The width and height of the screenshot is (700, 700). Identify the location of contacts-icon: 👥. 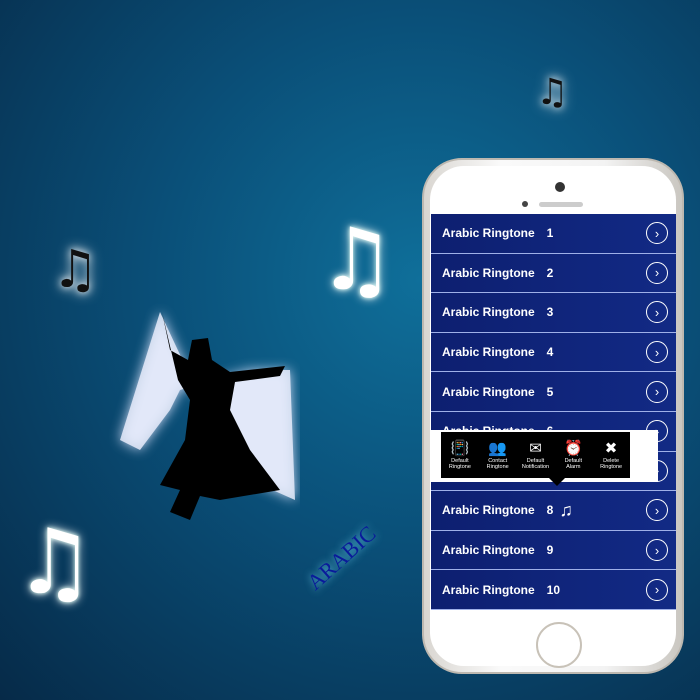
(498, 447).